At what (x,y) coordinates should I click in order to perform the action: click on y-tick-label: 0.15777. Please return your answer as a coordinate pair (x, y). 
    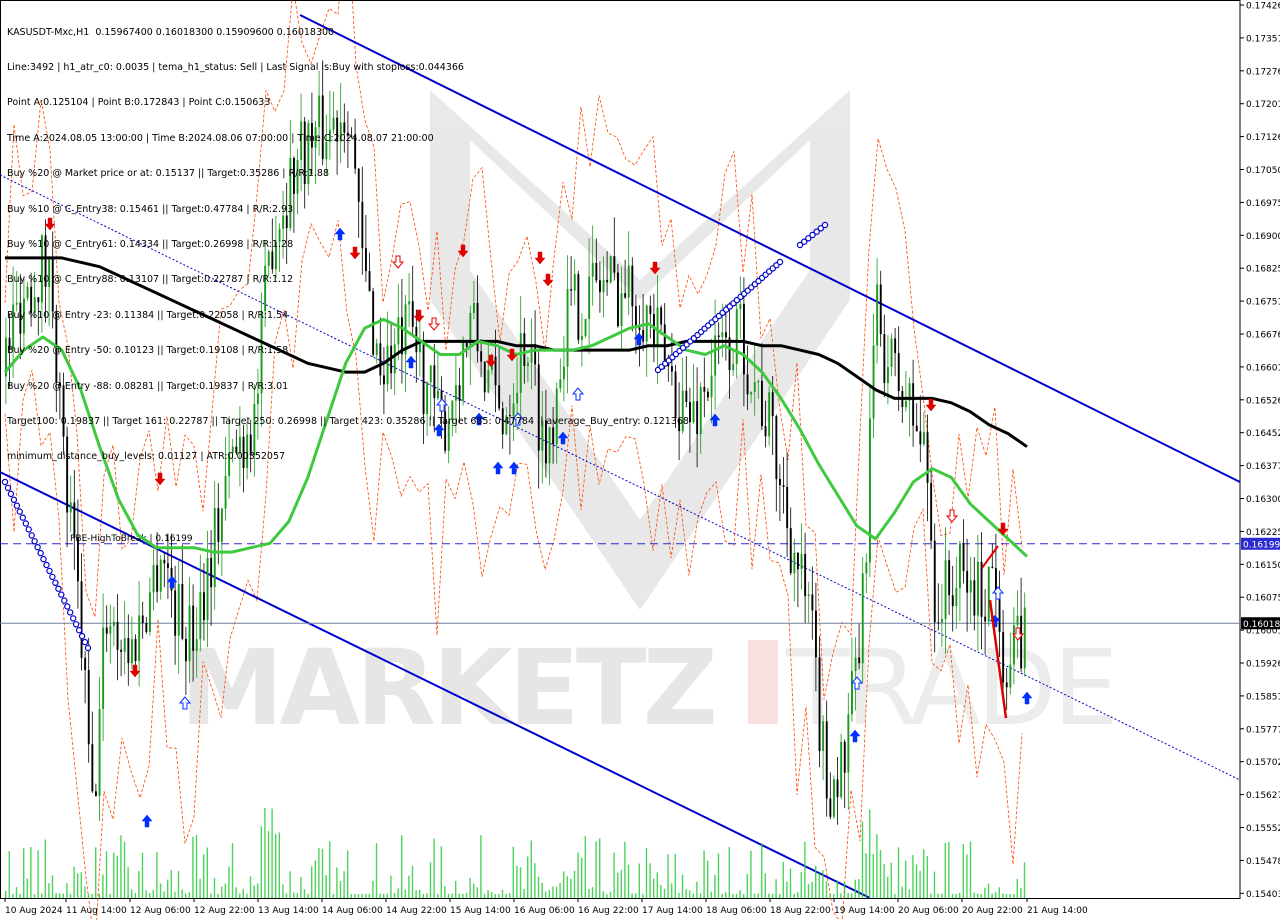
    Looking at the image, I should click on (1263, 730).